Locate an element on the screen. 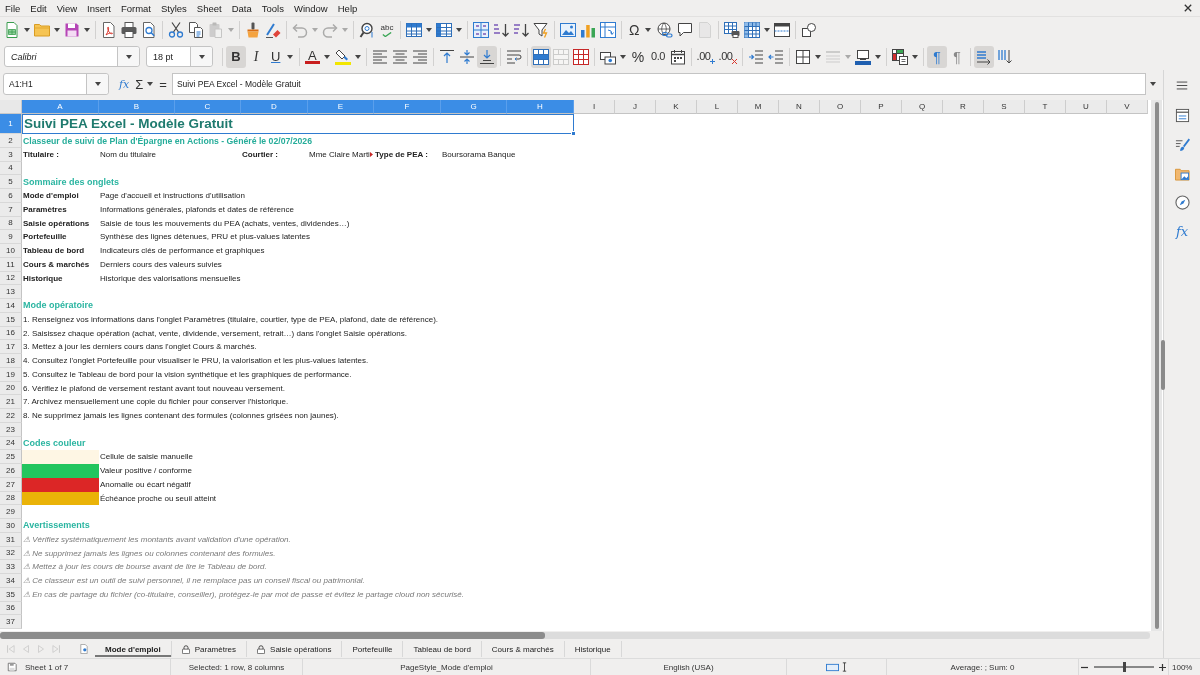  name-box-field: A1:H1 is located at coordinates (56, 84).